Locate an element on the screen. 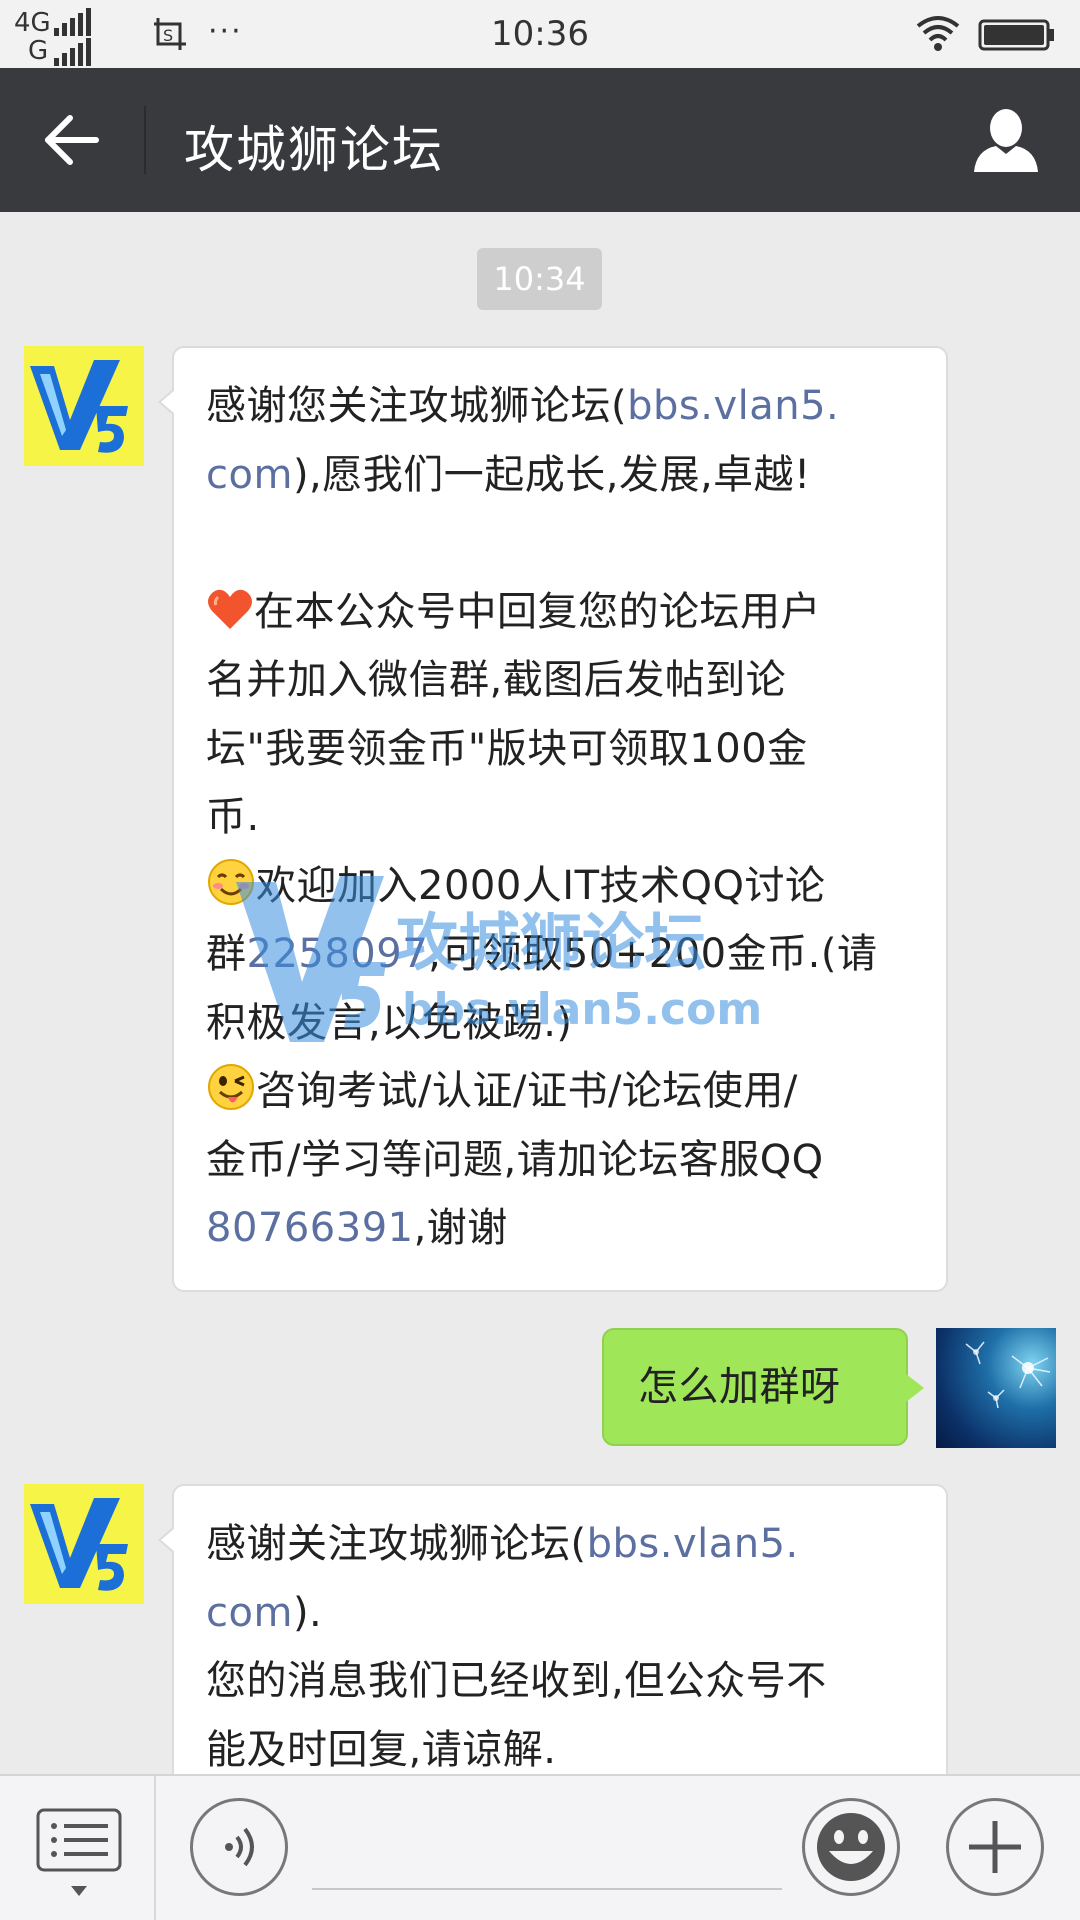 This screenshot has height=1920, width=1080. message-bubble-outgoing: 怎么加群呀 is located at coordinates (763, 1387).